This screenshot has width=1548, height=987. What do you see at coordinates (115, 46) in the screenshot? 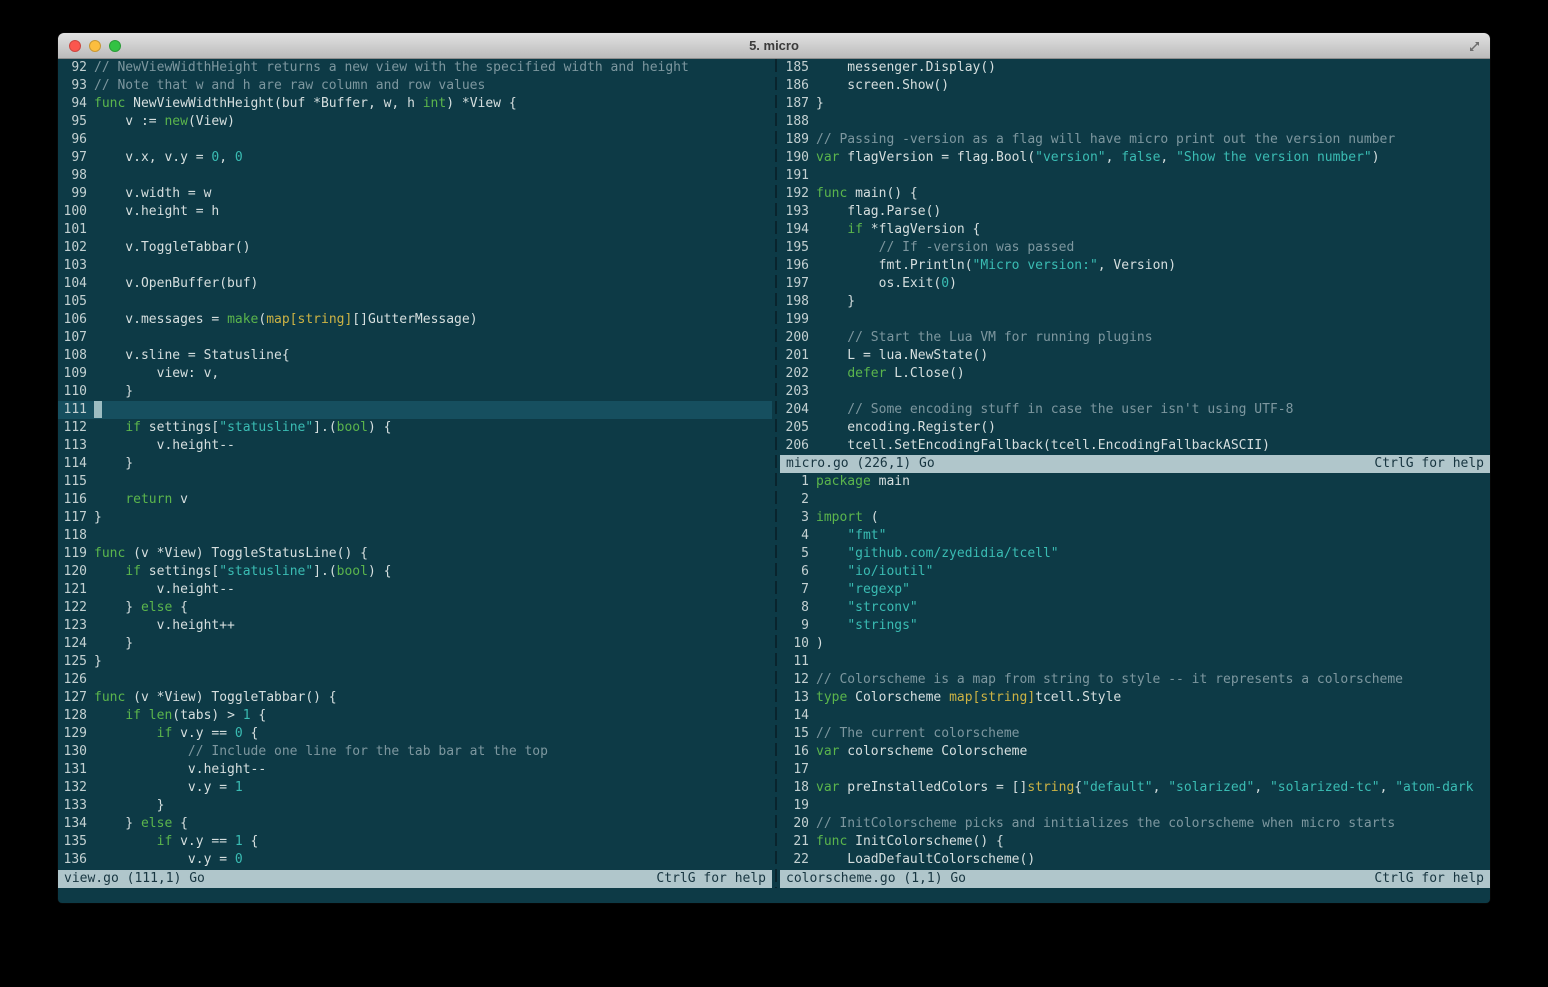
I see `zoom-button` at bounding box center [115, 46].